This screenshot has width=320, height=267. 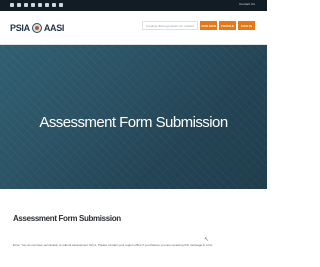 What do you see at coordinates (208, 25) in the screenshot?
I see `join-now-button: JOIN NOW` at bounding box center [208, 25].